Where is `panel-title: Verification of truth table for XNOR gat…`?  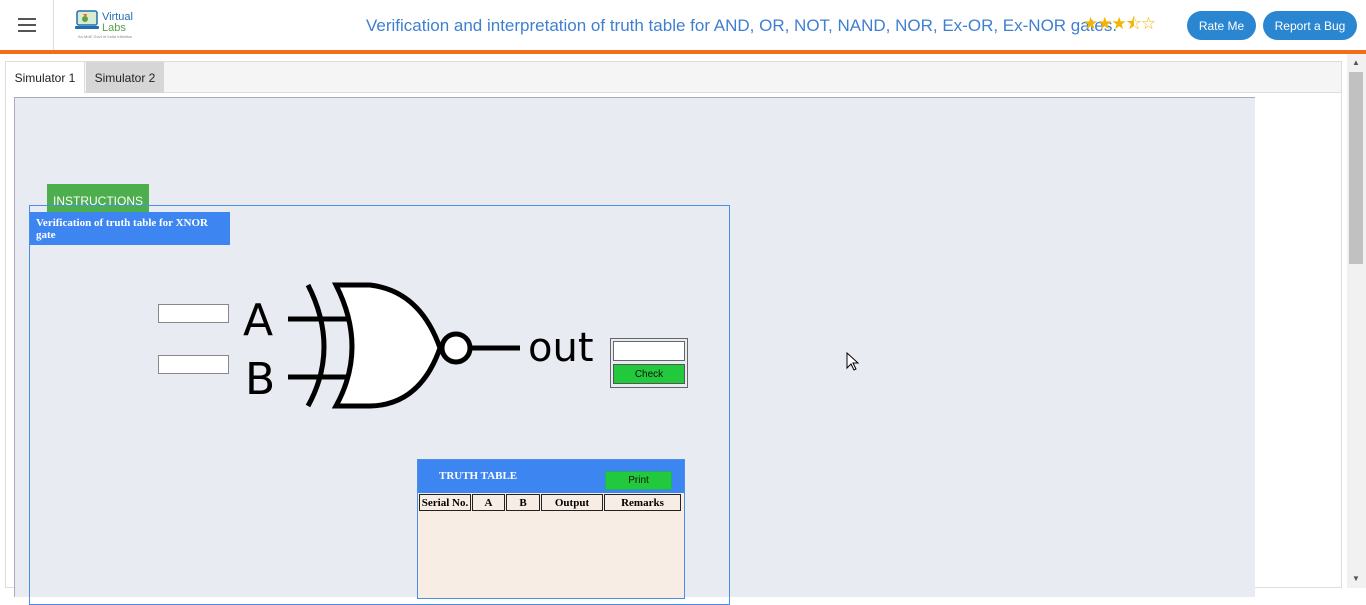 panel-title: Verification of truth table for XNOR gat… is located at coordinates (130, 228).